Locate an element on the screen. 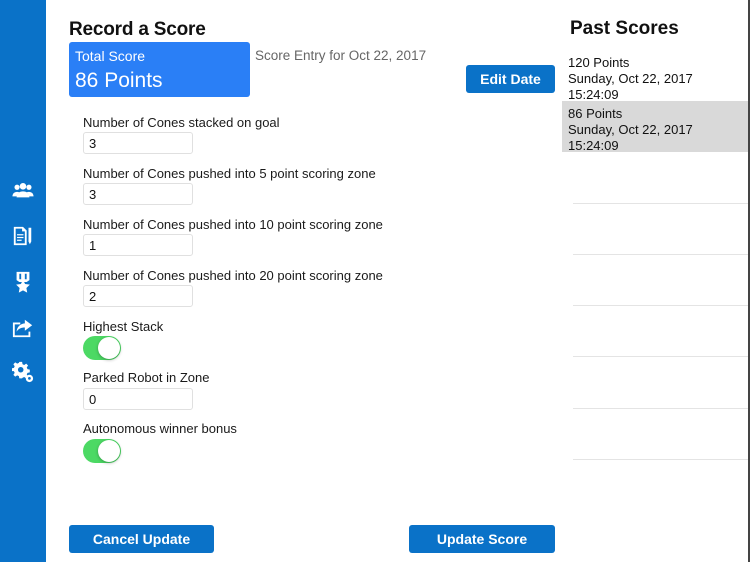 This screenshot has width=750, height=562. past-score-item-selected: 86 Points Sunday, Oct 22, 2017 15:24:09 is located at coordinates (655, 127).